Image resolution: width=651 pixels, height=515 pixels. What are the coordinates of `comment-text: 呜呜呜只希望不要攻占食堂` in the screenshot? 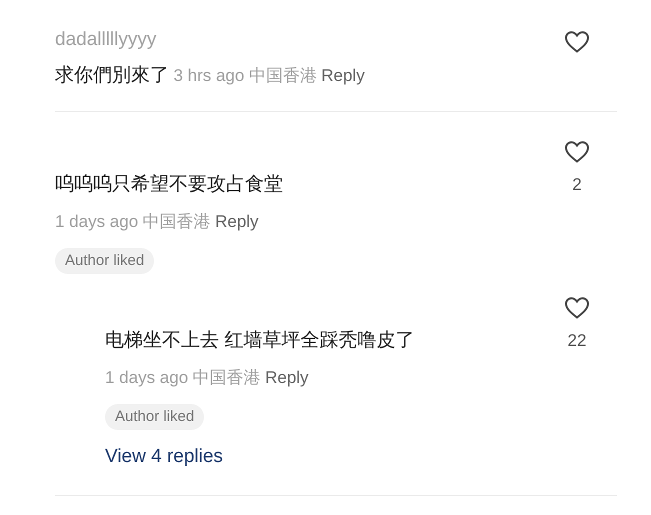 It's located at (169, 184).